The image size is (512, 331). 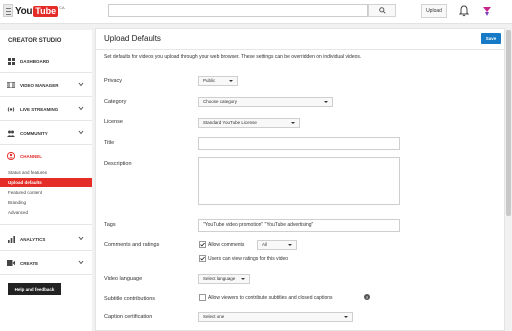 I want to click on sidebar-subitem-advanced: Advanced, so click(x=46, y=212).